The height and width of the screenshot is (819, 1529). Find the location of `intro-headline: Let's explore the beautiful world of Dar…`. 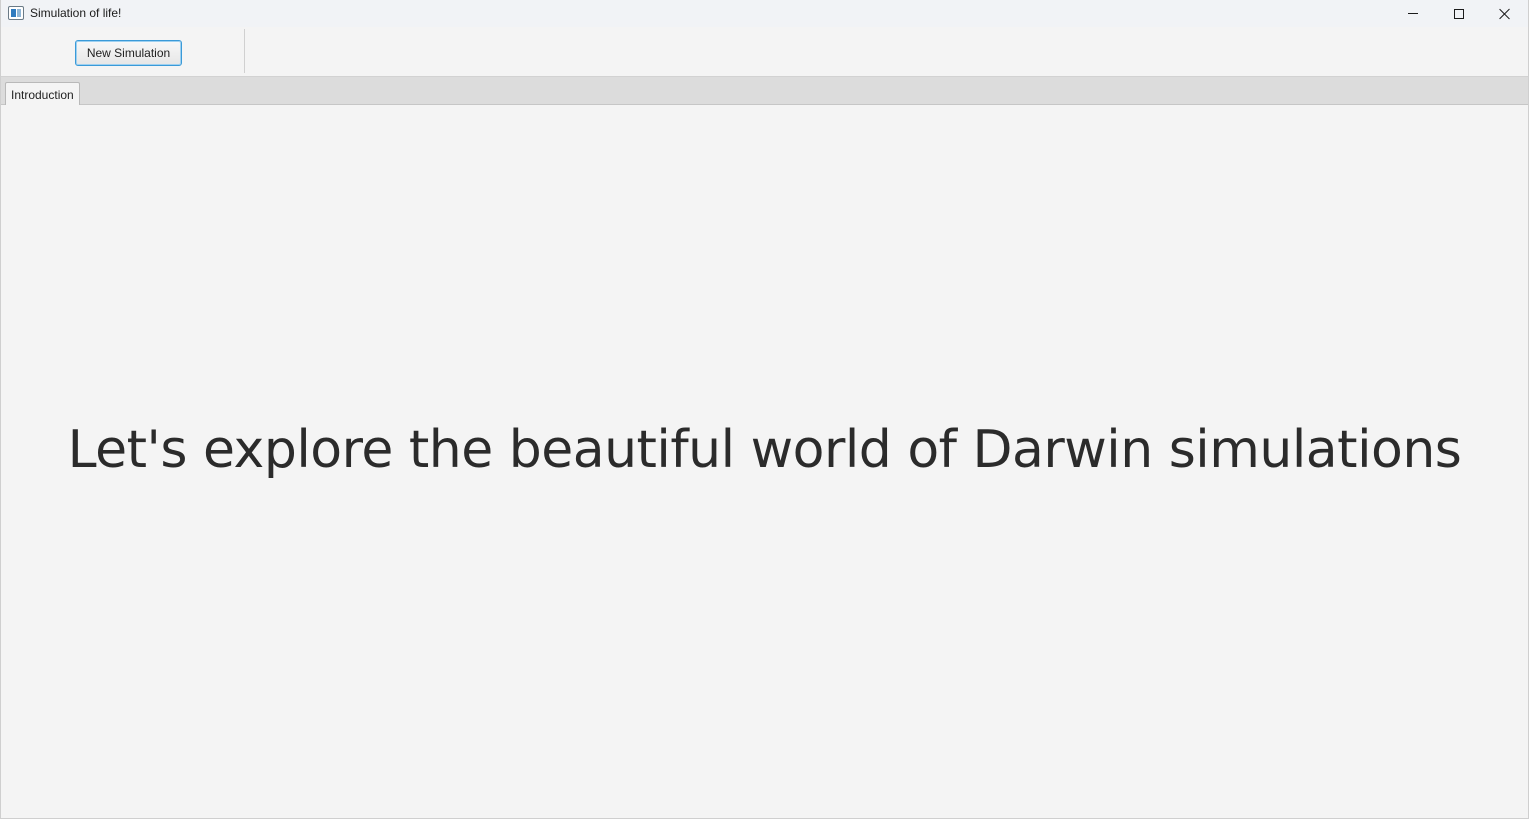

intro-headline: Let's explore the beautiful world of Dar… is located at coordinates (764, 450).